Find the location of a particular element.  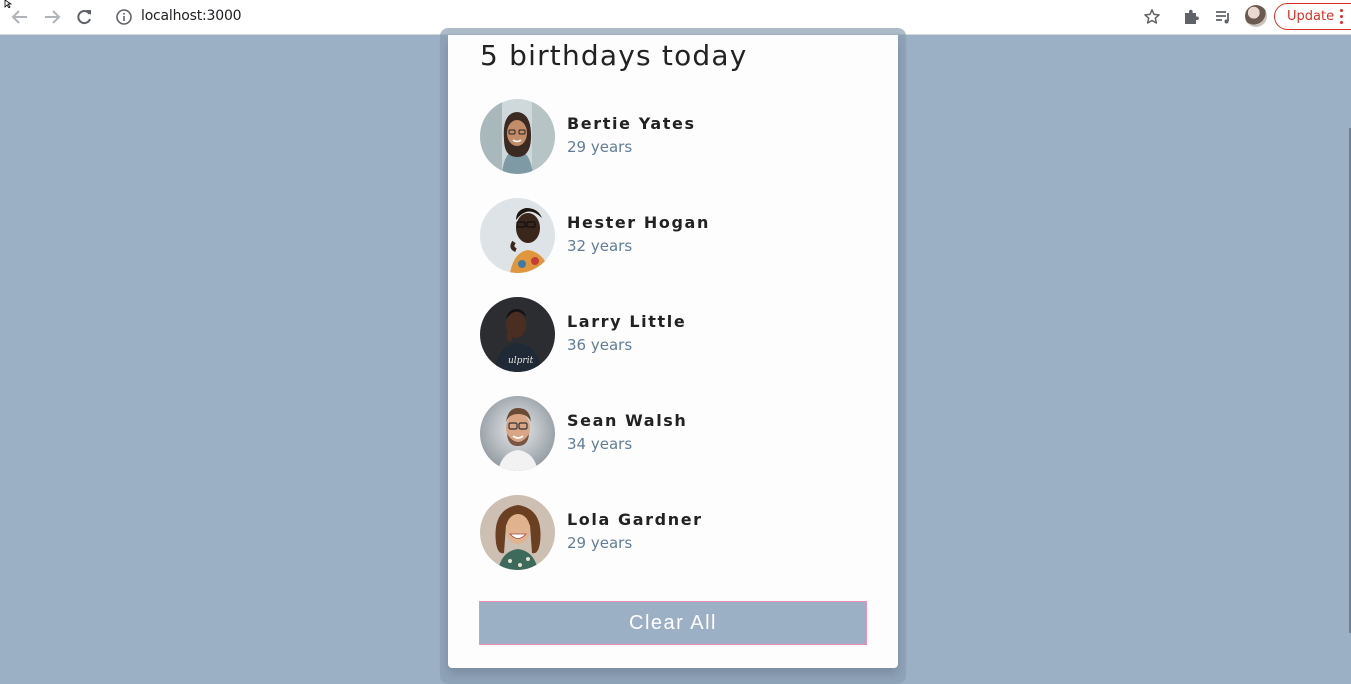

reload-button is located at coordinates (84, 17).